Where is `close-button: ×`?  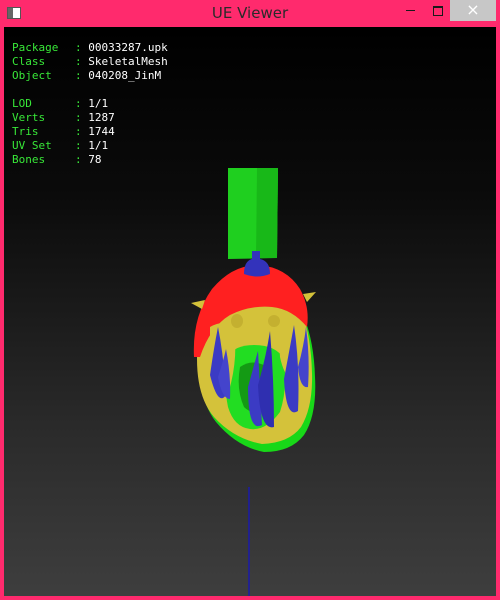
close-button: × is located at coordinates (473, 10).